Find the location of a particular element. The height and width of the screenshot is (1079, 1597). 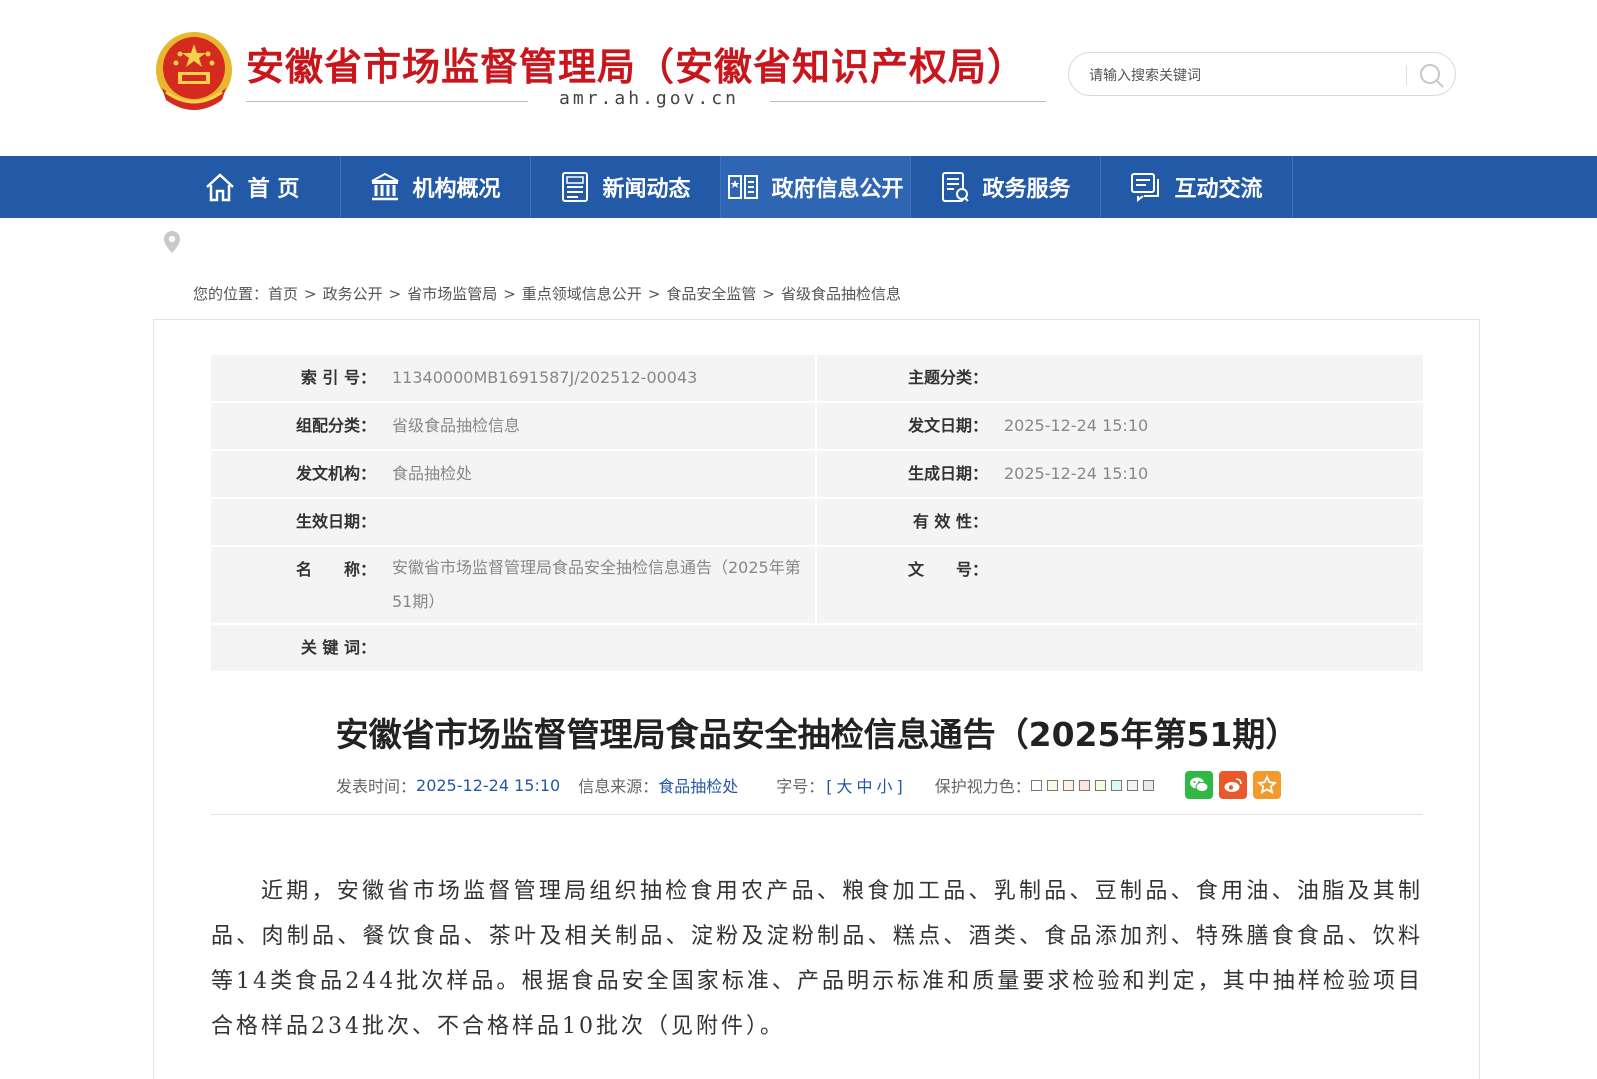

keywords-label: 关 键 词： is located at coordinates (298, 648).